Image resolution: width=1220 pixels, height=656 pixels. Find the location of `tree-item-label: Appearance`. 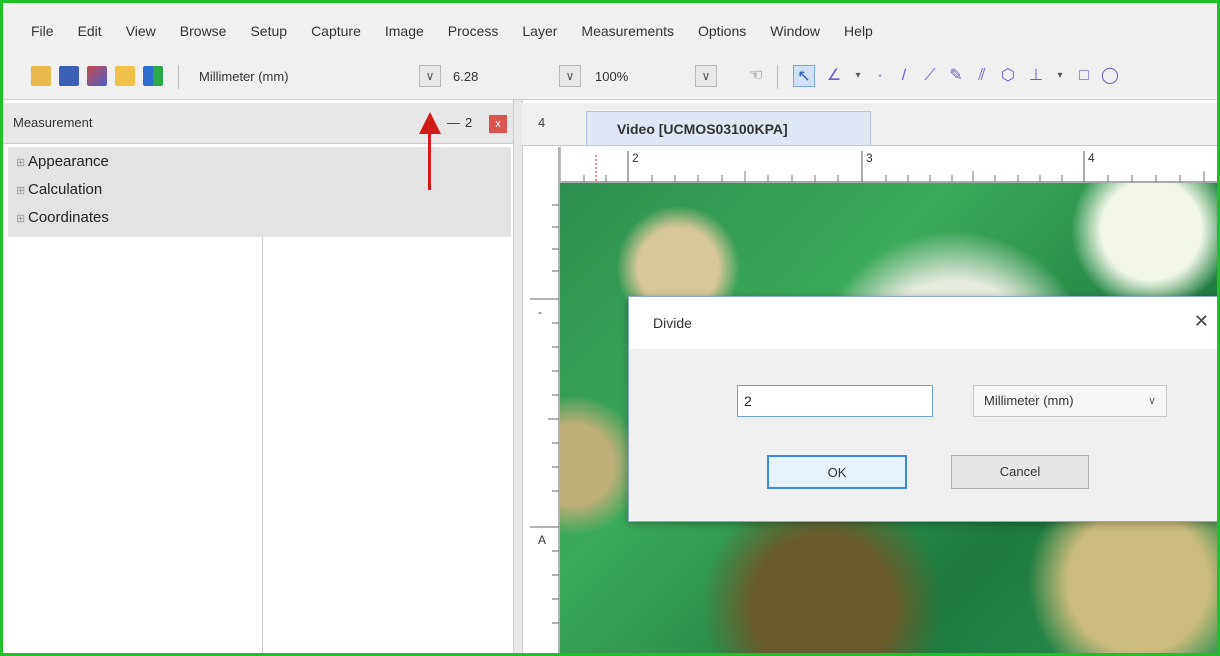

tree-item-label: Appearance is located at coordinates (68, 161).